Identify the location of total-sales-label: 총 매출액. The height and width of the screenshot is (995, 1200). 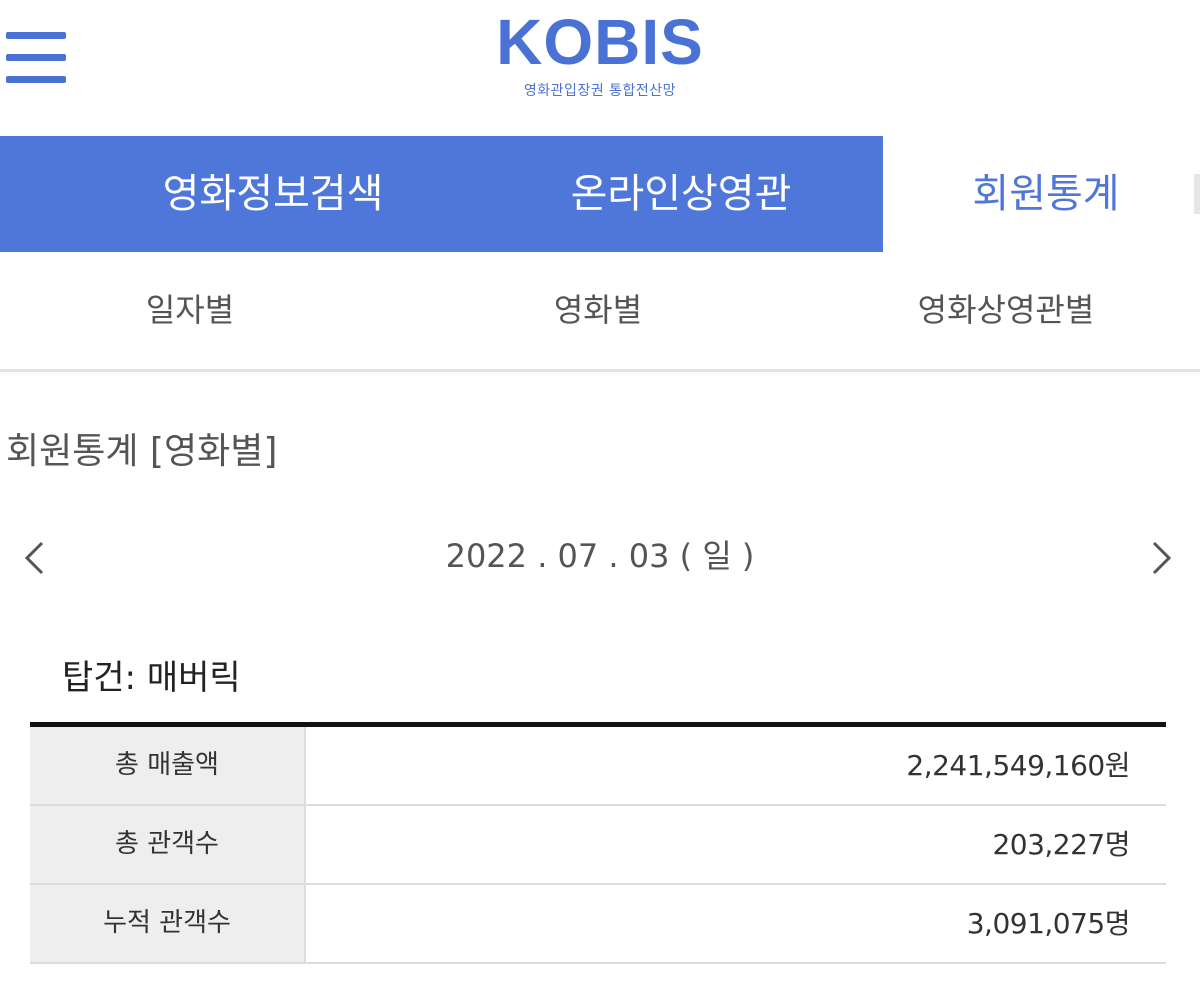
(168, 765).